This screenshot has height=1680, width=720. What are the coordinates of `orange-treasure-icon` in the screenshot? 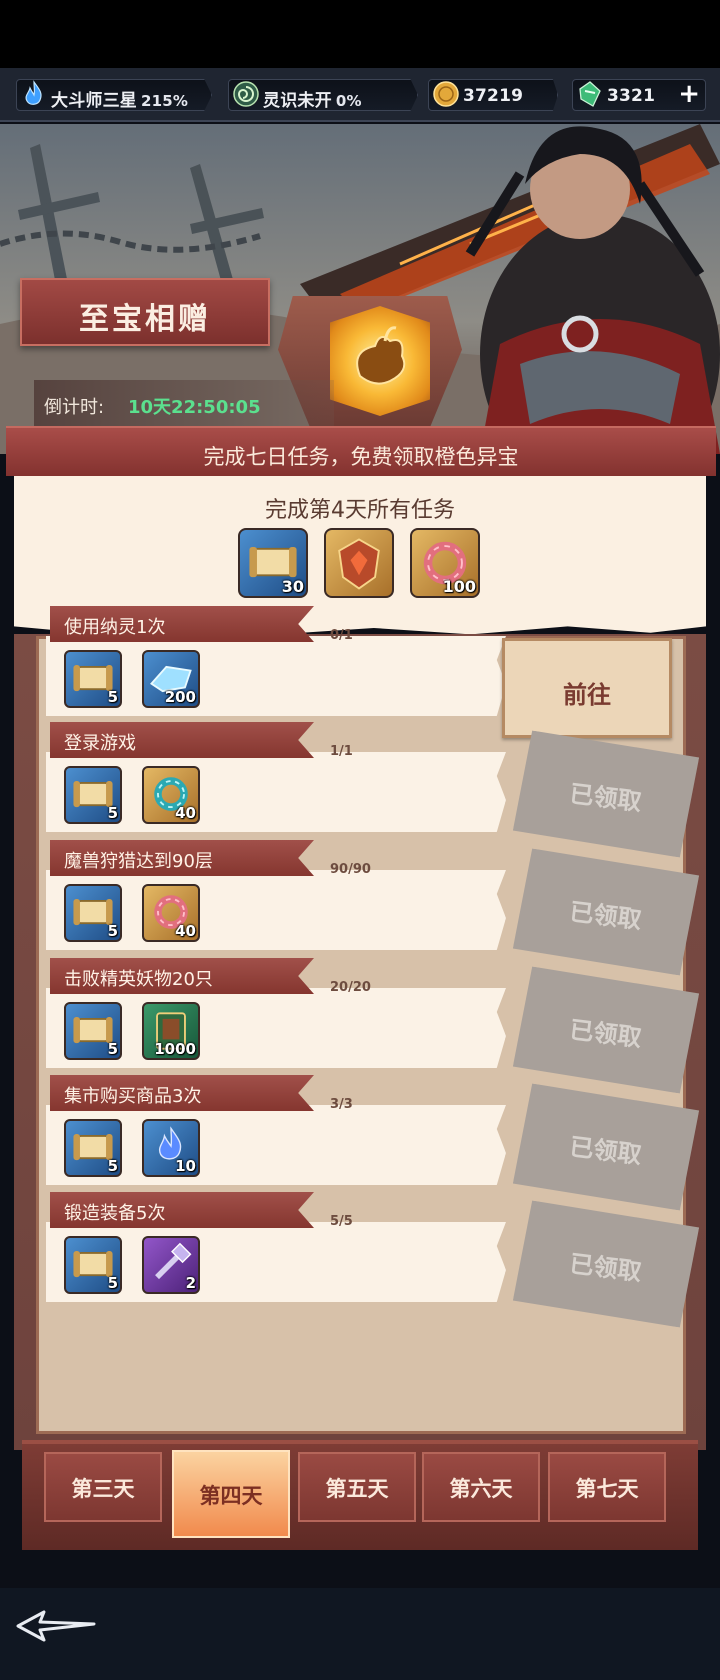 It's located at (380, 361).